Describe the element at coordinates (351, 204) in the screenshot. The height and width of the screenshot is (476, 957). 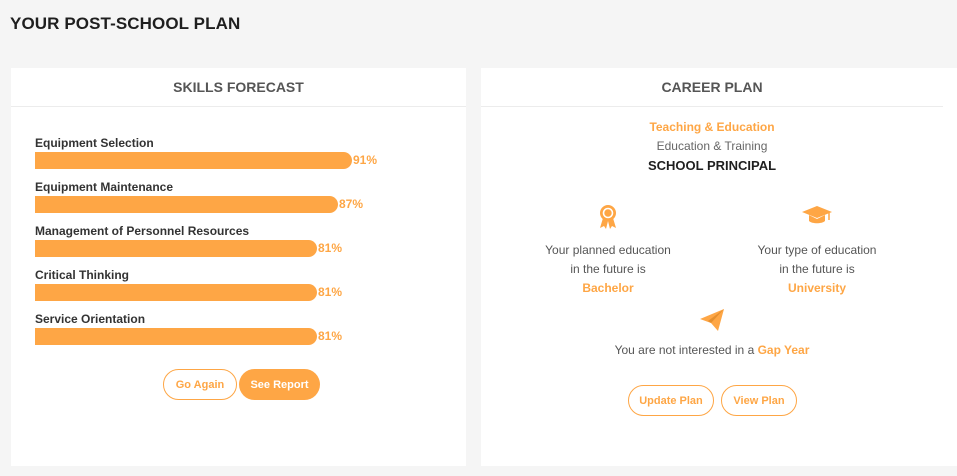
I see `skill-percent: 87%` at that location.